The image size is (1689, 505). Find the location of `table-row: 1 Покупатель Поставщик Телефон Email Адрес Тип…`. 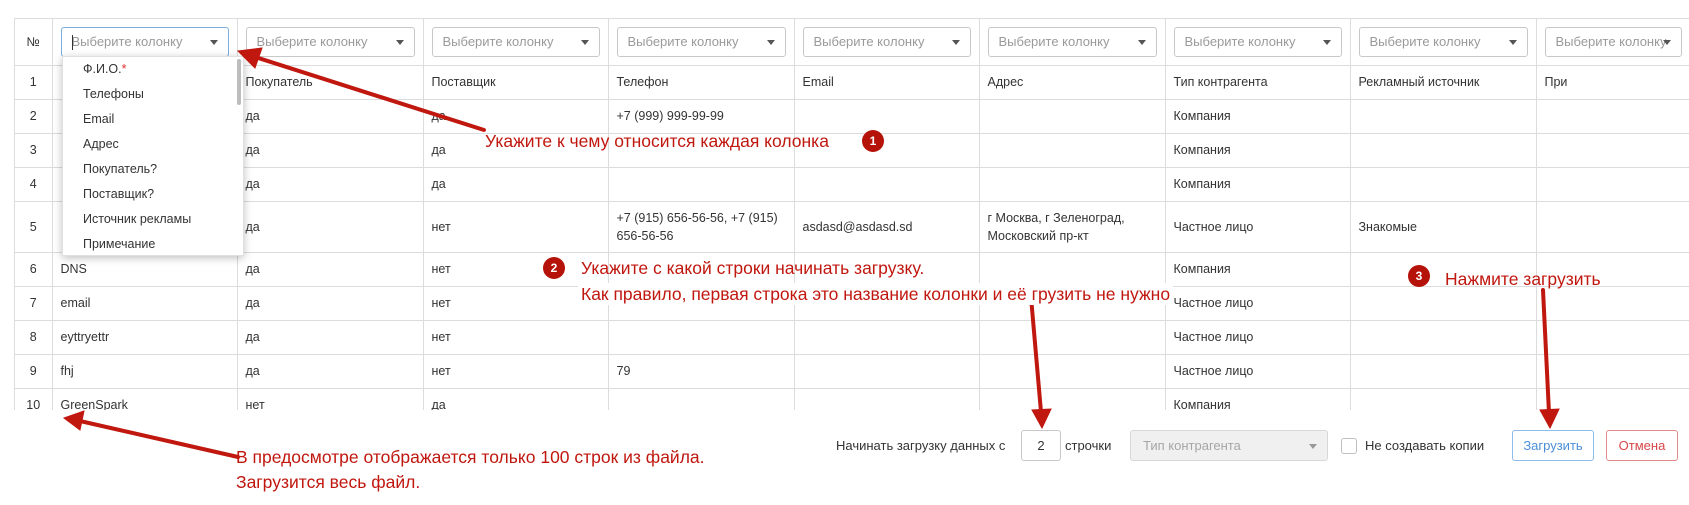

table-row: 1 Покупатель Поставщик Телефон Email Адрес Тип… is located at coordinates (852, 82).